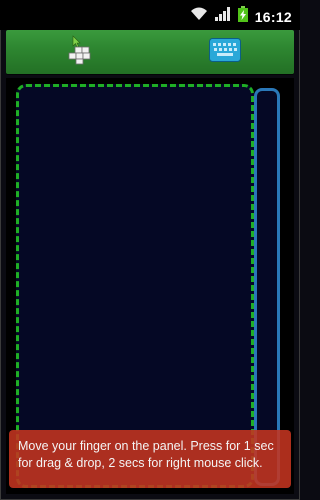 The width and height of the screenshot is (320, 500). I want to click on status-icons: 16:12, so click(241, 16).